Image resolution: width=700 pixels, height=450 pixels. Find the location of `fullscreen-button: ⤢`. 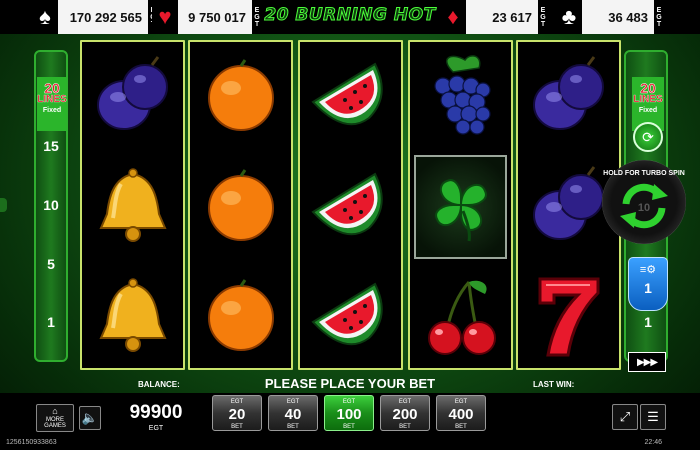

fullscreen-button: ⤢ is located at coordinates (625, 417).